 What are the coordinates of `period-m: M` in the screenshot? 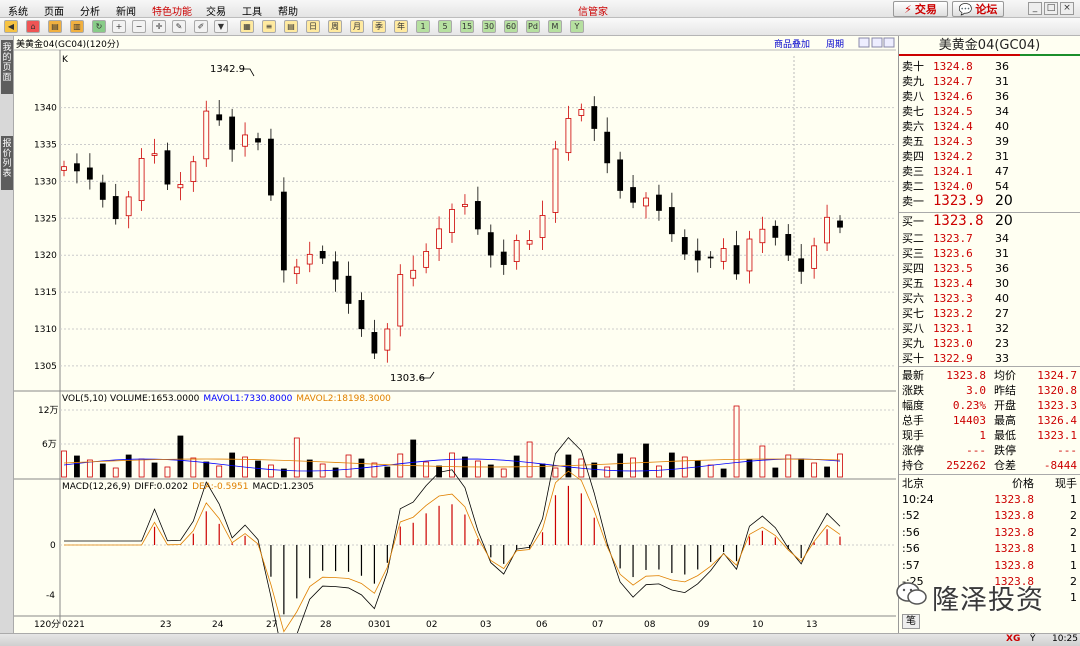 It's located at (555, 26).